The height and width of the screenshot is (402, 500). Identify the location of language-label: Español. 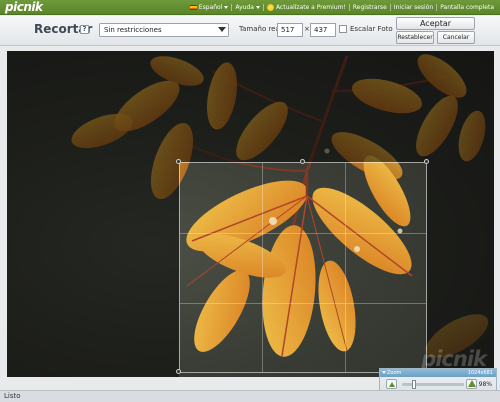
(210, 7).